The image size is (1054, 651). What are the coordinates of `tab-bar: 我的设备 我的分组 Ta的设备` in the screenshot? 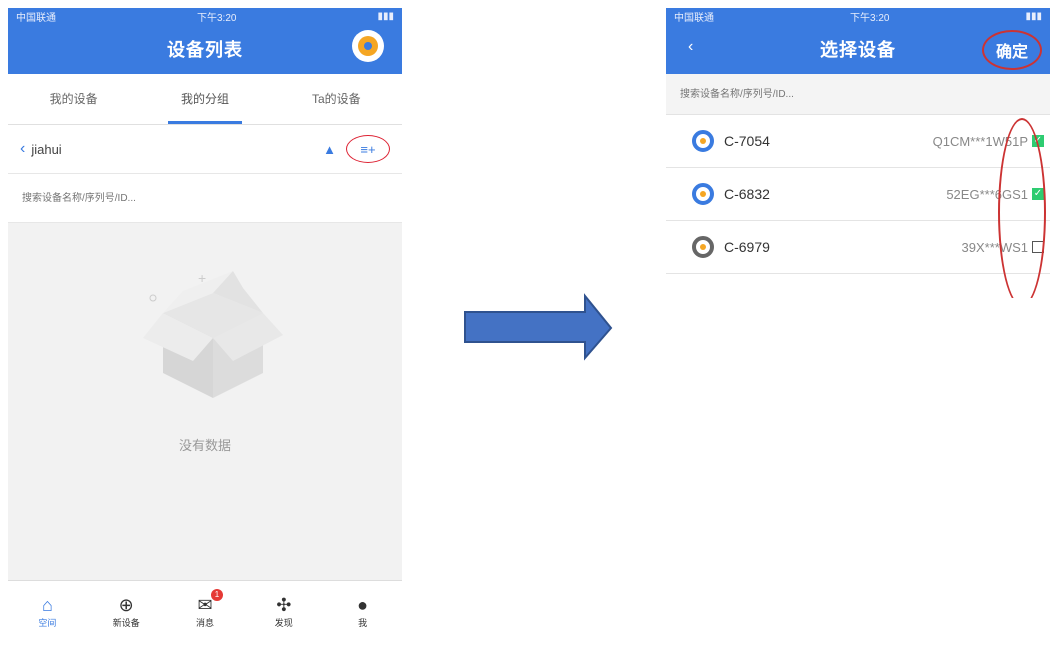 It's located at (205, 99).